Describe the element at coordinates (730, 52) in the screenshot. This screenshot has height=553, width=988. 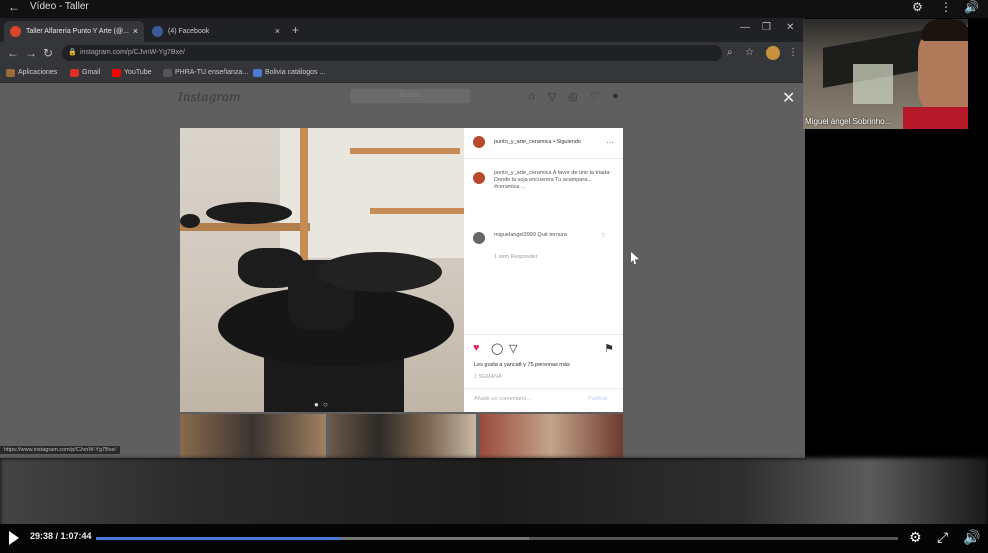
I see `search-icon: ⌕` at that location.